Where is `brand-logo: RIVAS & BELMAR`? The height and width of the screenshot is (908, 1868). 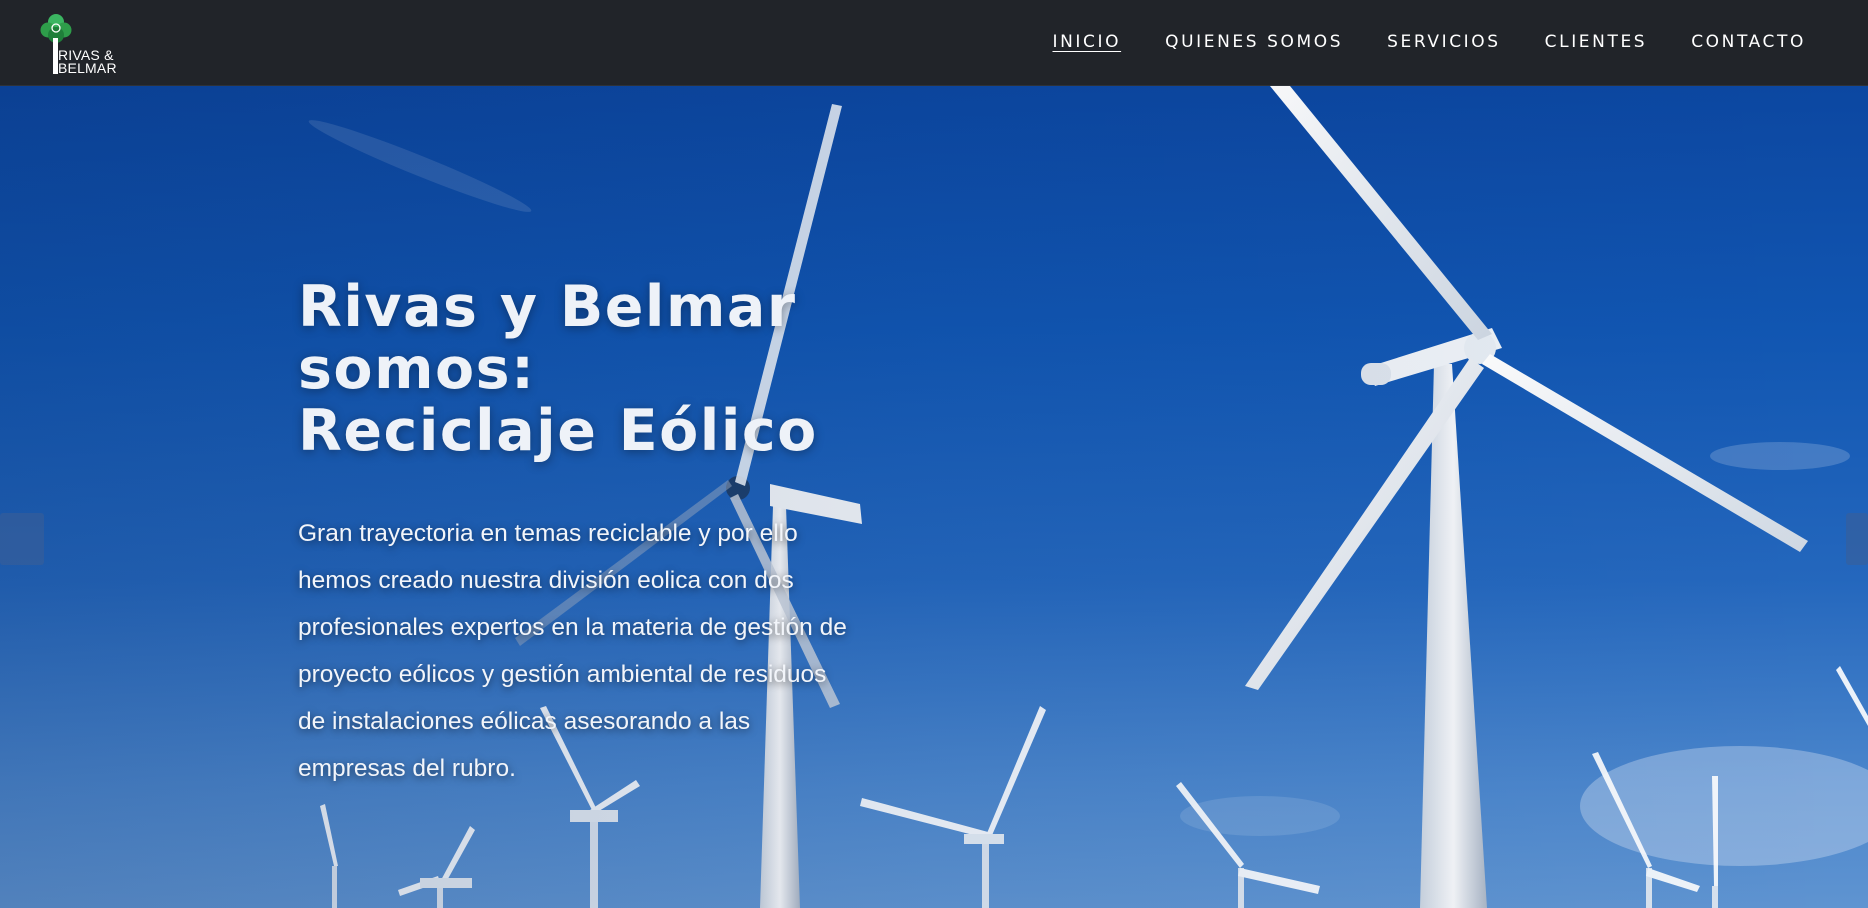
brand-logo: RIVAS & BELMAR is located at coordinates (86, 43).